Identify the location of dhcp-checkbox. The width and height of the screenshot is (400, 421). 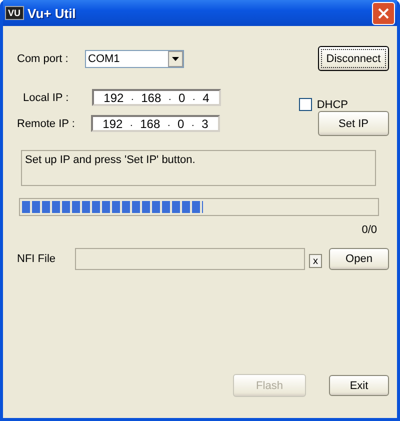
(305, 104).